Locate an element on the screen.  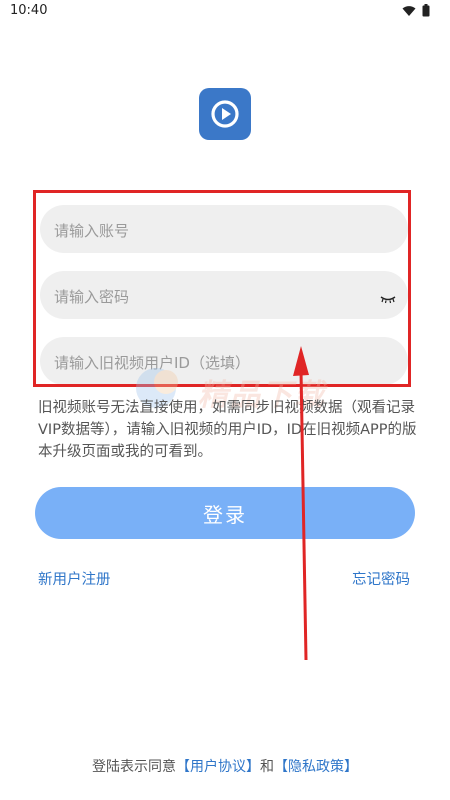
register-link: 新用户注册 is located at coordinates (74, 578).